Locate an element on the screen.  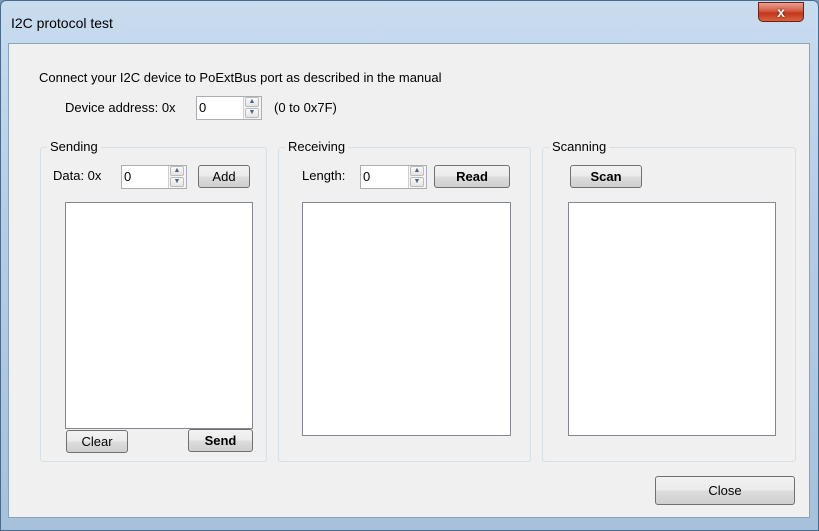
title-bar: I2C protocol test x is located at coordinates (409, 21).